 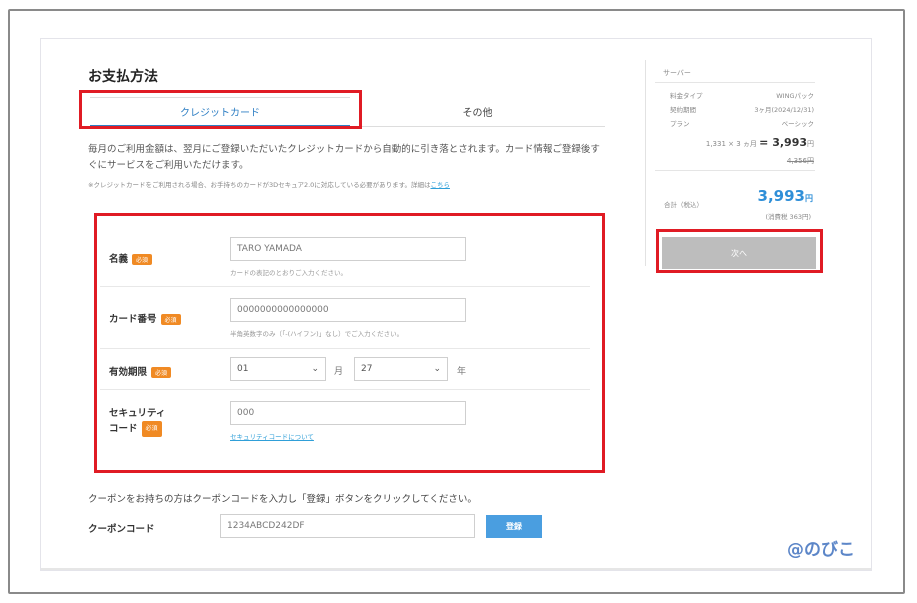 I want to click on name-hint: カードの表記のとおりご入力ください。, so click(x=288, y=273).